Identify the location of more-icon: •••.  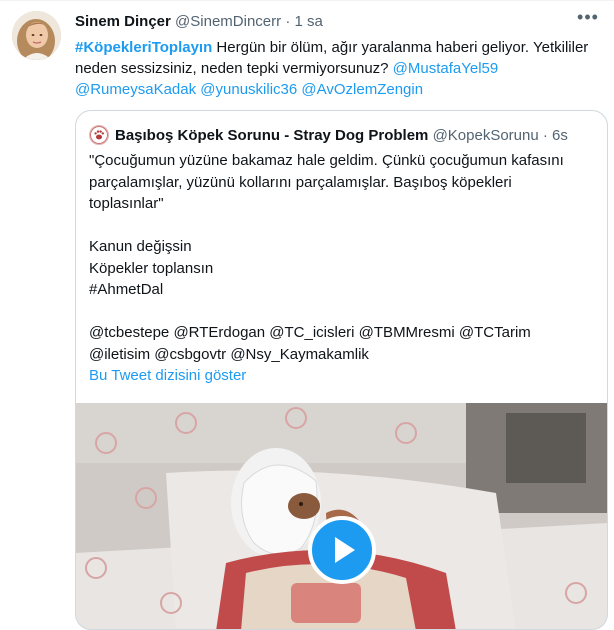
(588, 17).